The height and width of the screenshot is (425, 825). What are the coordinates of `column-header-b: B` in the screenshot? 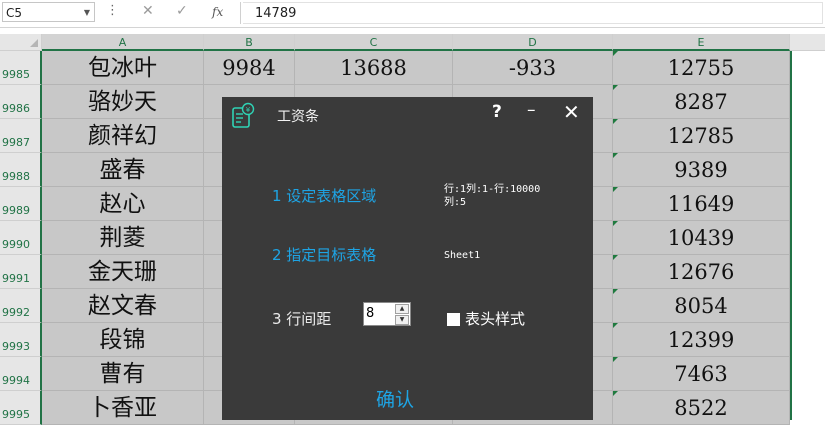 It's located at (249, 42).